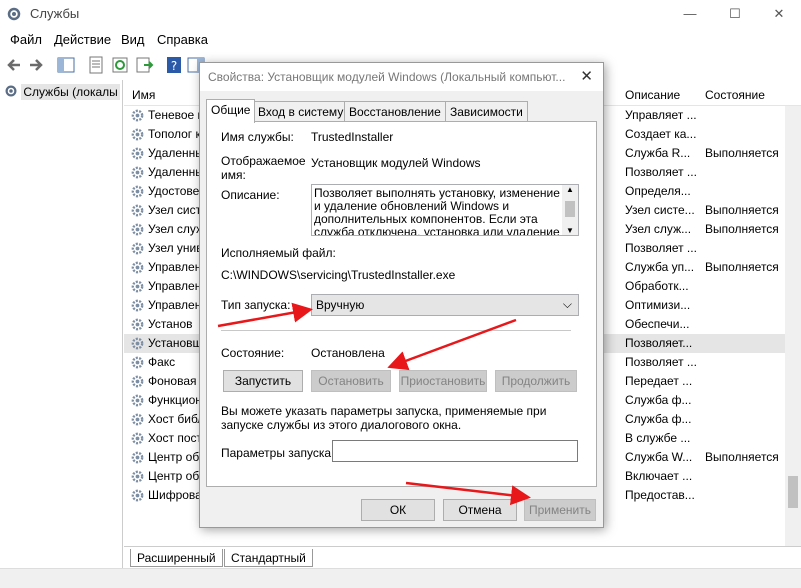 The image size is (801, 588). I want to click on menu-view: Вид, so click(133, 39).